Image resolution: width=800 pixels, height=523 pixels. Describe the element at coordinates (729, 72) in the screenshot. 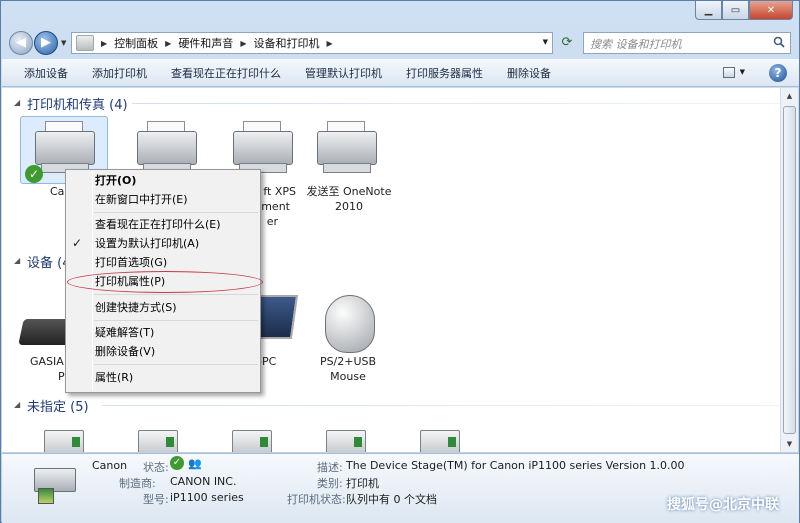

I see `change-view-icon` at that location.